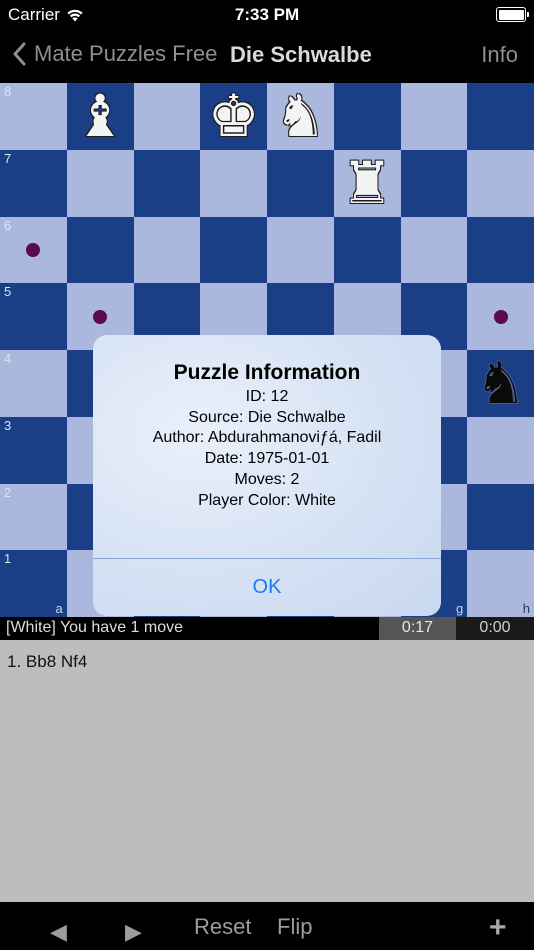 The image size is (534, 950). I want to click on square-d7, so click(233, 183).